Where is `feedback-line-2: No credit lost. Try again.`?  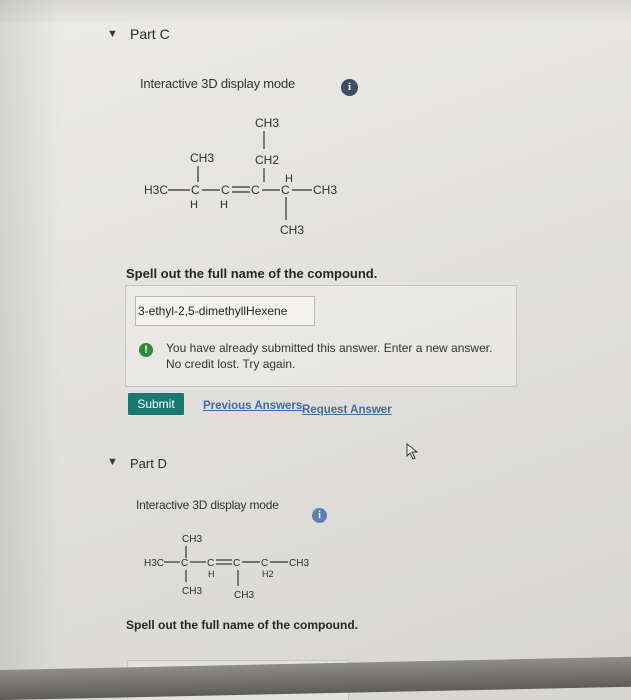 feedback-line-2: No credit lost. Try again. is located at coordinates (231, 364).